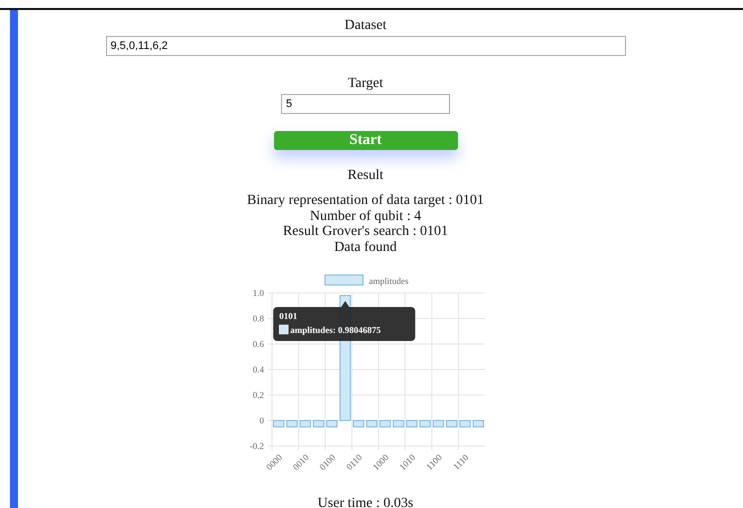 The width and height of the screenshot is (743, 508). I want to click on target-label: Target, so click(366, 84).